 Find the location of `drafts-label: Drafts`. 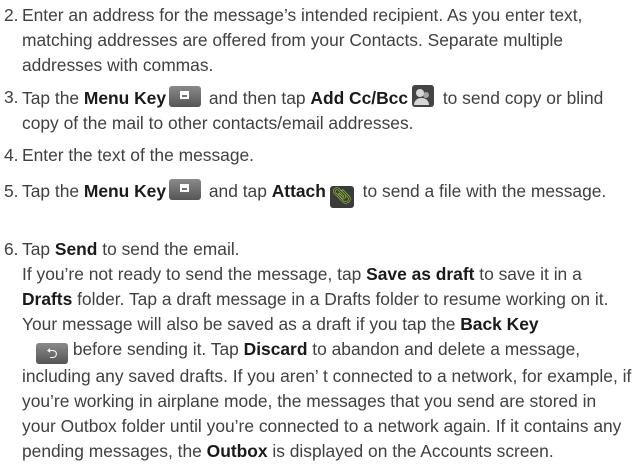

drafts-label: Drafts is located at coordinates (47, 299).